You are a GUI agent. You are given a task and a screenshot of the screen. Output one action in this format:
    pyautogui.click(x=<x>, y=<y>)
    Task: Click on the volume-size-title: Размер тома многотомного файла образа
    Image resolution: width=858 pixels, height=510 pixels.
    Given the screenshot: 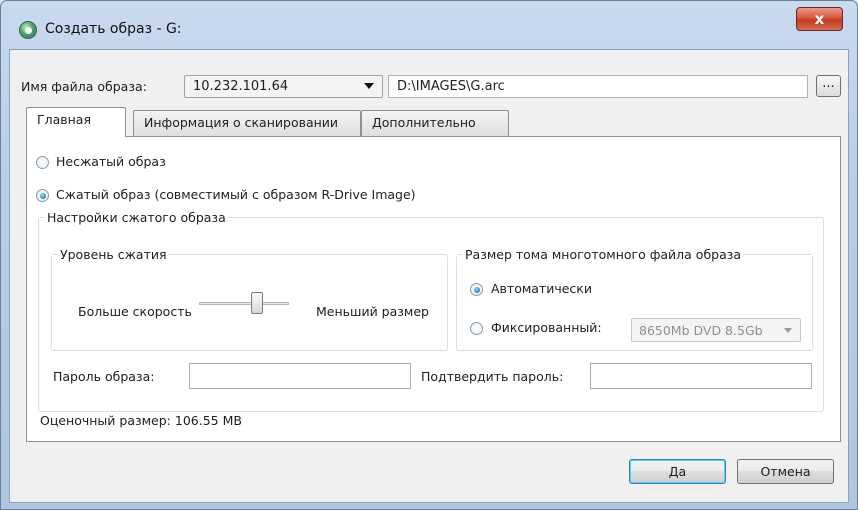 What is the action you would take?
    pyautogui.click(x=603, y=254)
    